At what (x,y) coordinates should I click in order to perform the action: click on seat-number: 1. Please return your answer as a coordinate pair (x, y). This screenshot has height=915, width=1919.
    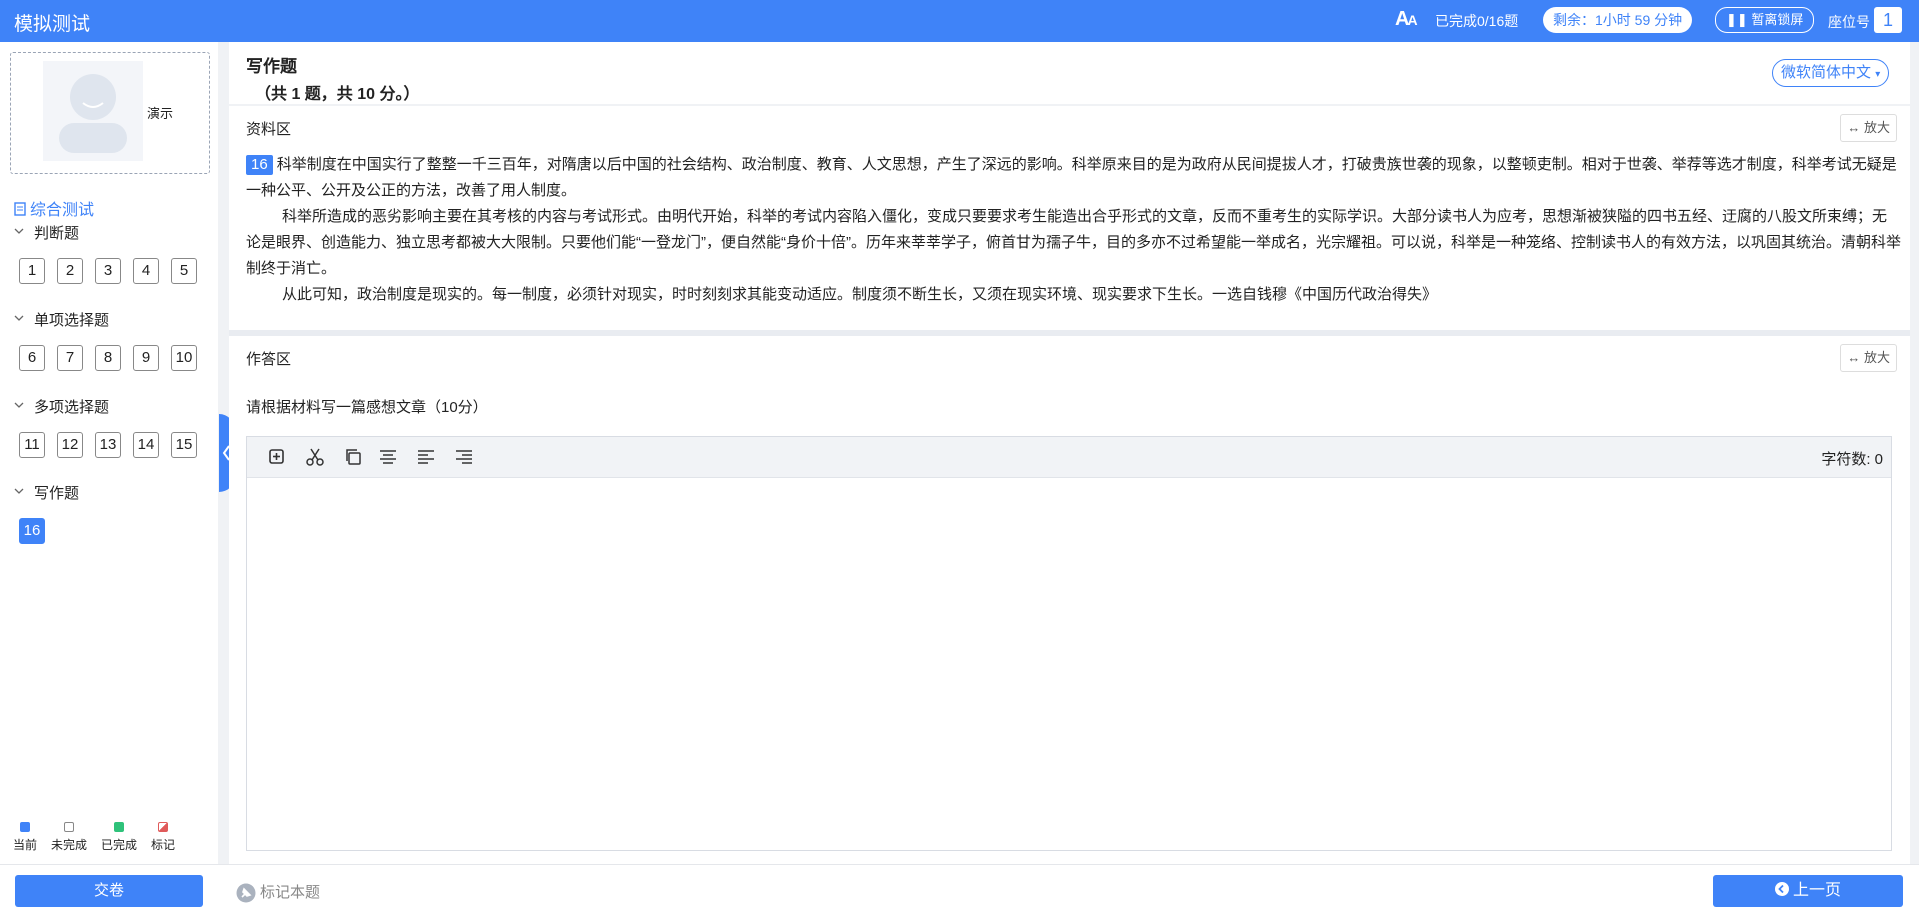
    Looking at the image, I should click on (1888, 20).